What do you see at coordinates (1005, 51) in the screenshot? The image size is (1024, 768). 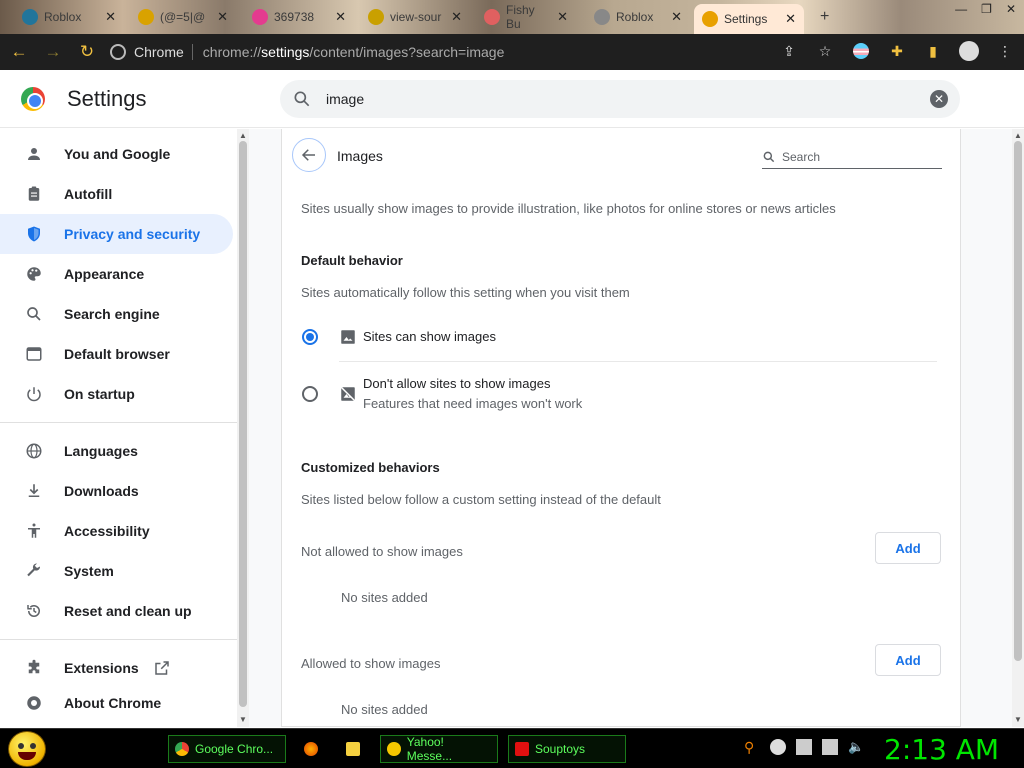 I see `more-menu-icon: ⋮` at bounding box center [1005, 51].